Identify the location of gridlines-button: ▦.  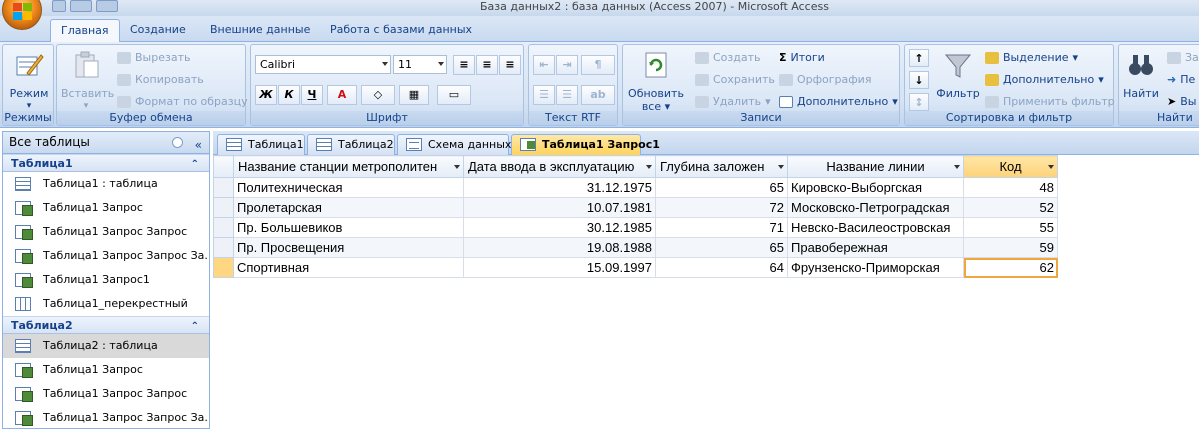
(414, 95).